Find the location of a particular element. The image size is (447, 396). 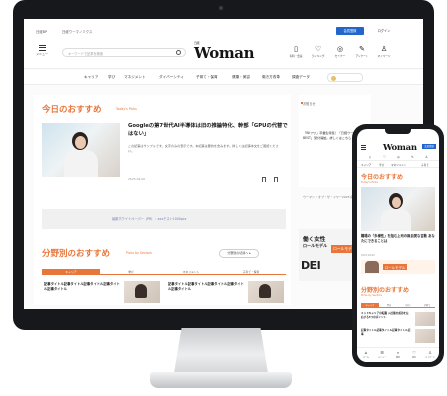

tab-career: キャリア is located at coordinates (71, 272).